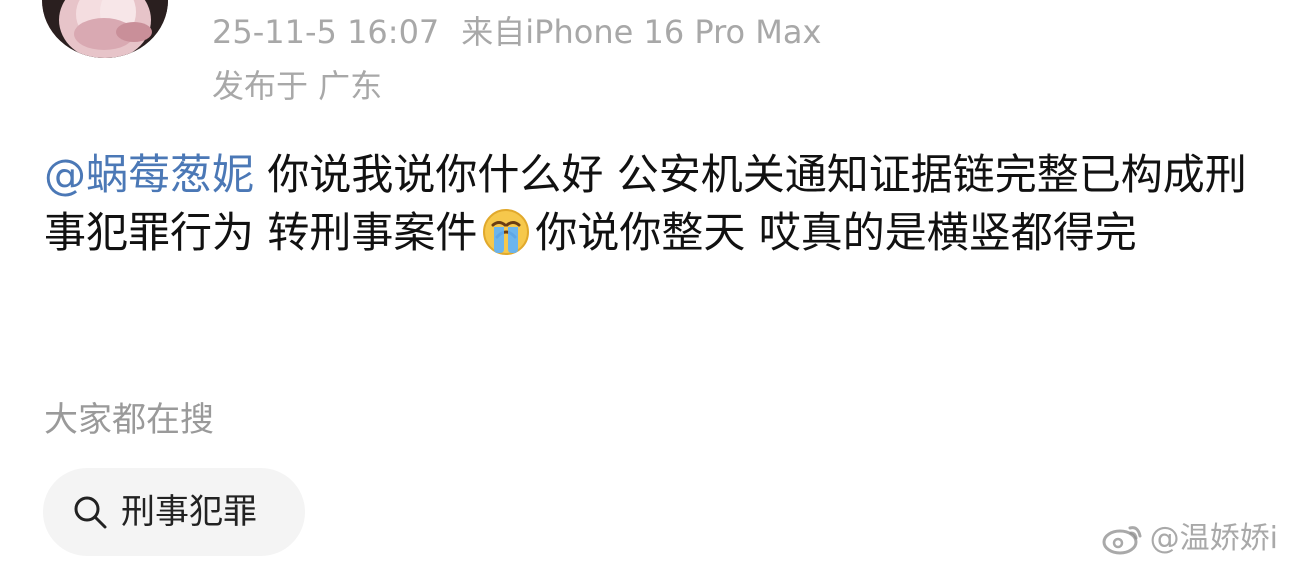 The height and width of the screenshot is (569, 1290). I want to click on post-meta: 25-11-5 16:07 来自iPhone 16 Pro Max, so click(516, 32).